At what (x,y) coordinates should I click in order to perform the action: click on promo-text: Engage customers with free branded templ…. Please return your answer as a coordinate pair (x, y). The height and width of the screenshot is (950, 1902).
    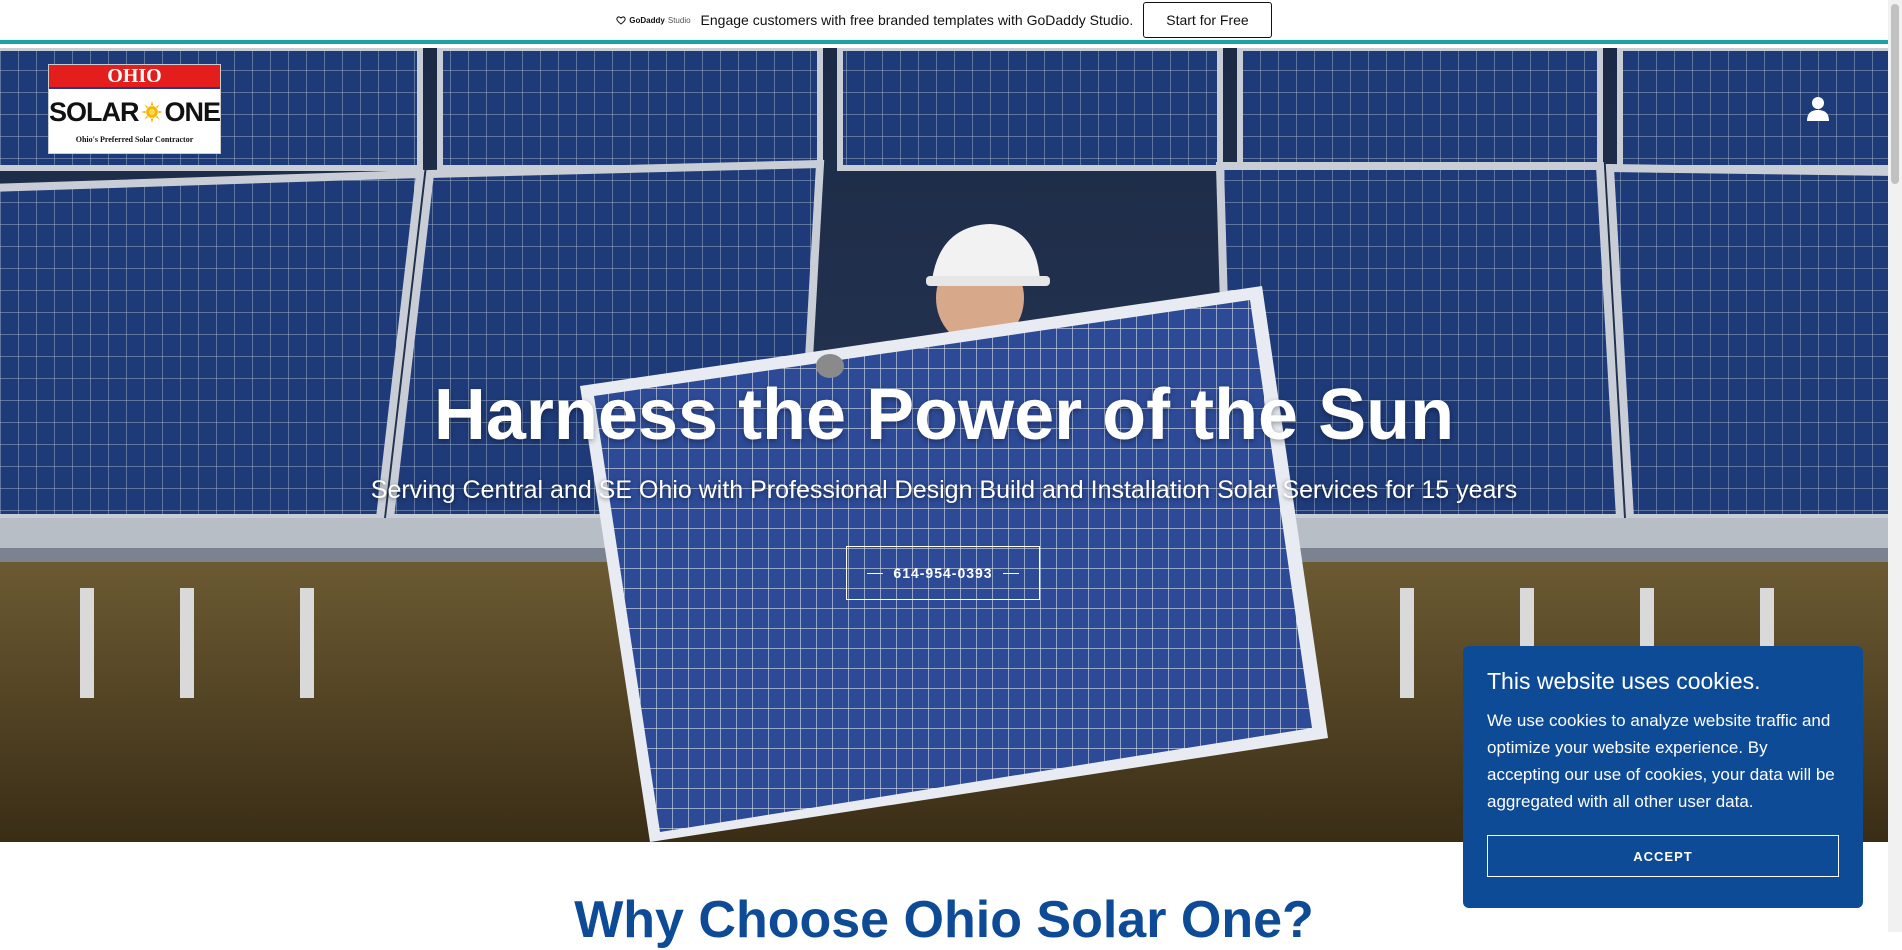
    Looking at the image, I should click on (917, 20).